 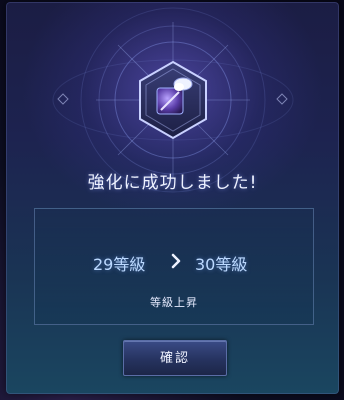 I want to click on level-change-row: 29等級 30等級, so click(x=174, y=263).